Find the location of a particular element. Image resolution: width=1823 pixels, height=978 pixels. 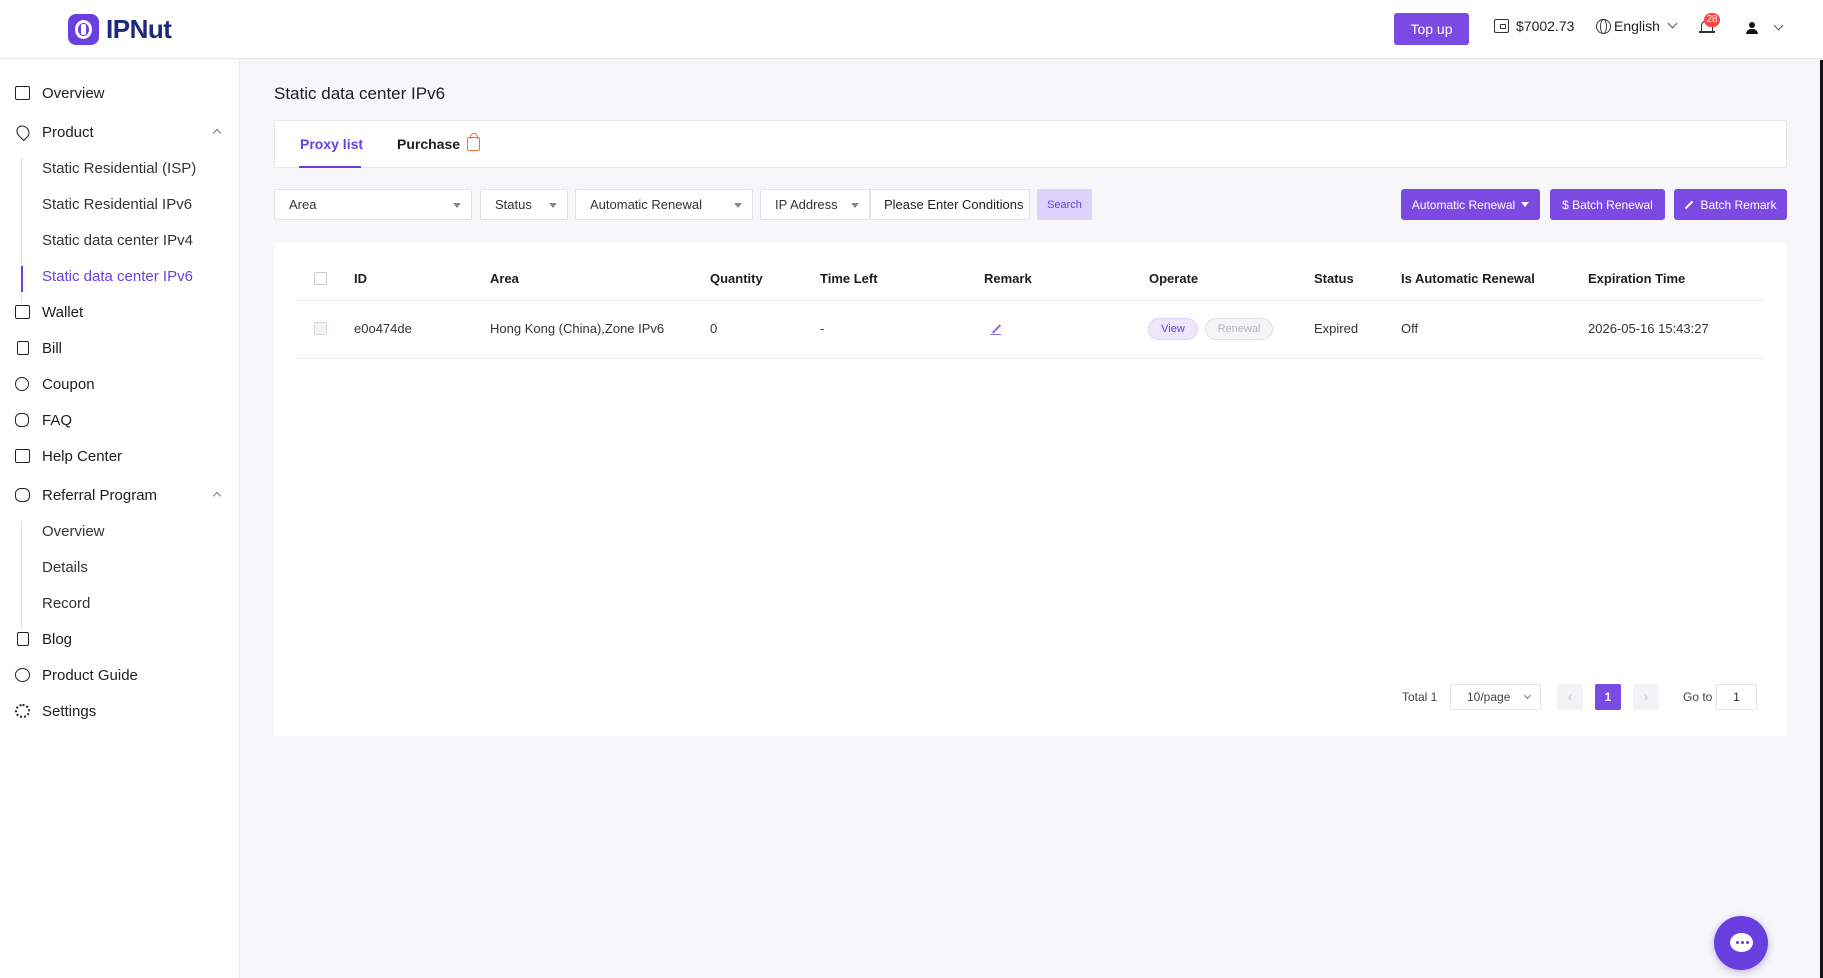

faq-icon is located at coordinates (22, 420).